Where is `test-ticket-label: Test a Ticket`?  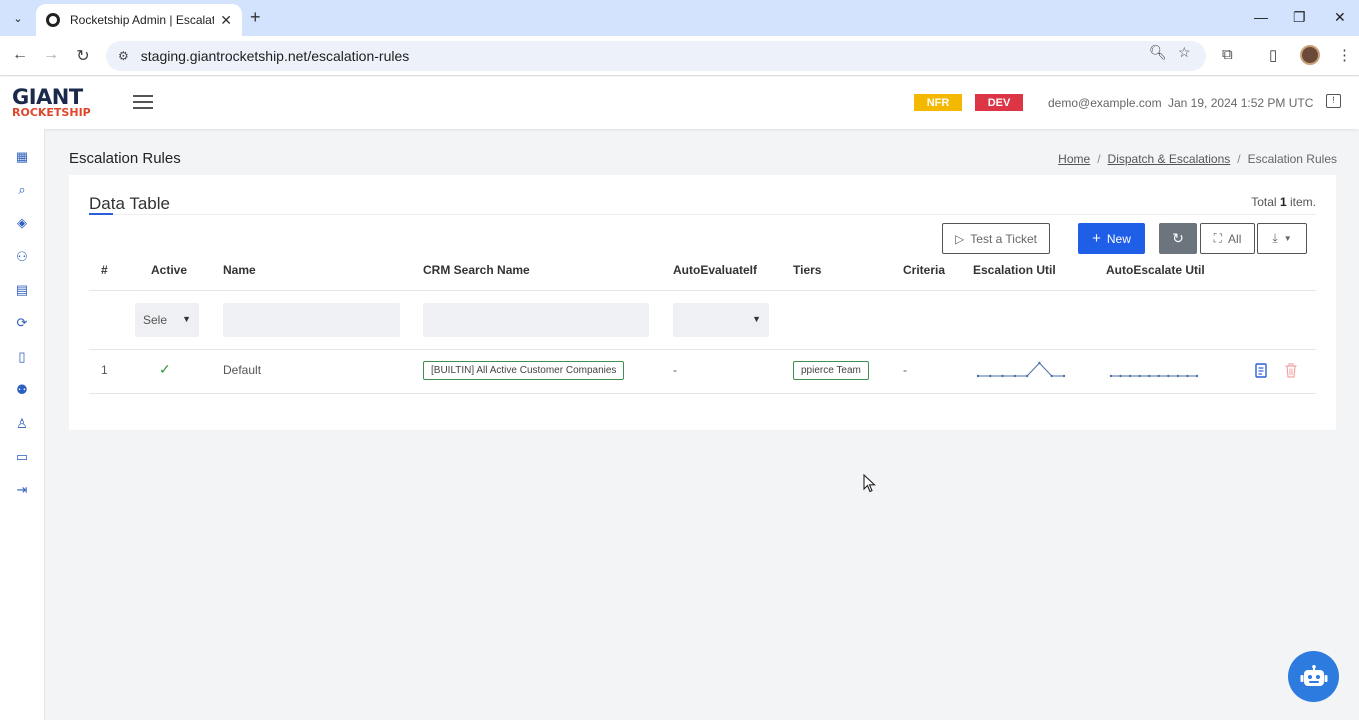
test-ticket-label: Test a Ticket is located at coordinates (1003, 238).